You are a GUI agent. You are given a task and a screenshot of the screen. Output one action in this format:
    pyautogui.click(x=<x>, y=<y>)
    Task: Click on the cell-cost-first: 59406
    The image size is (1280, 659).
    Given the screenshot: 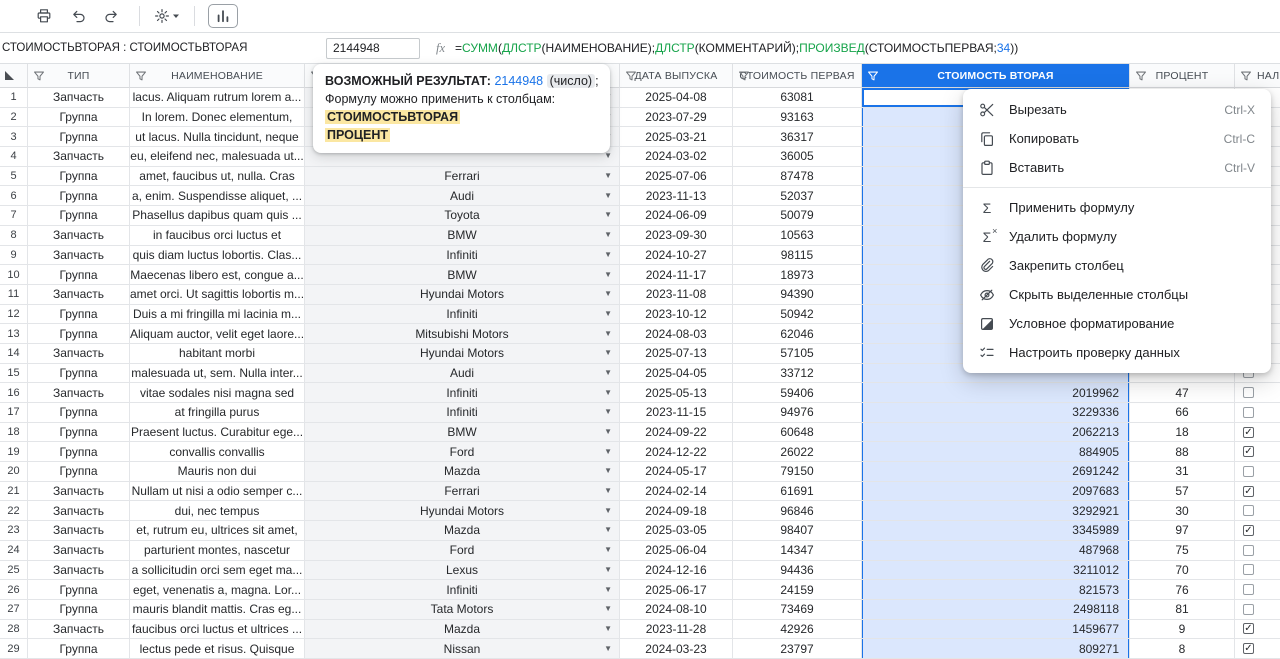 What is the action you would take?
    pyautogui.click(x=797, y=393)
    